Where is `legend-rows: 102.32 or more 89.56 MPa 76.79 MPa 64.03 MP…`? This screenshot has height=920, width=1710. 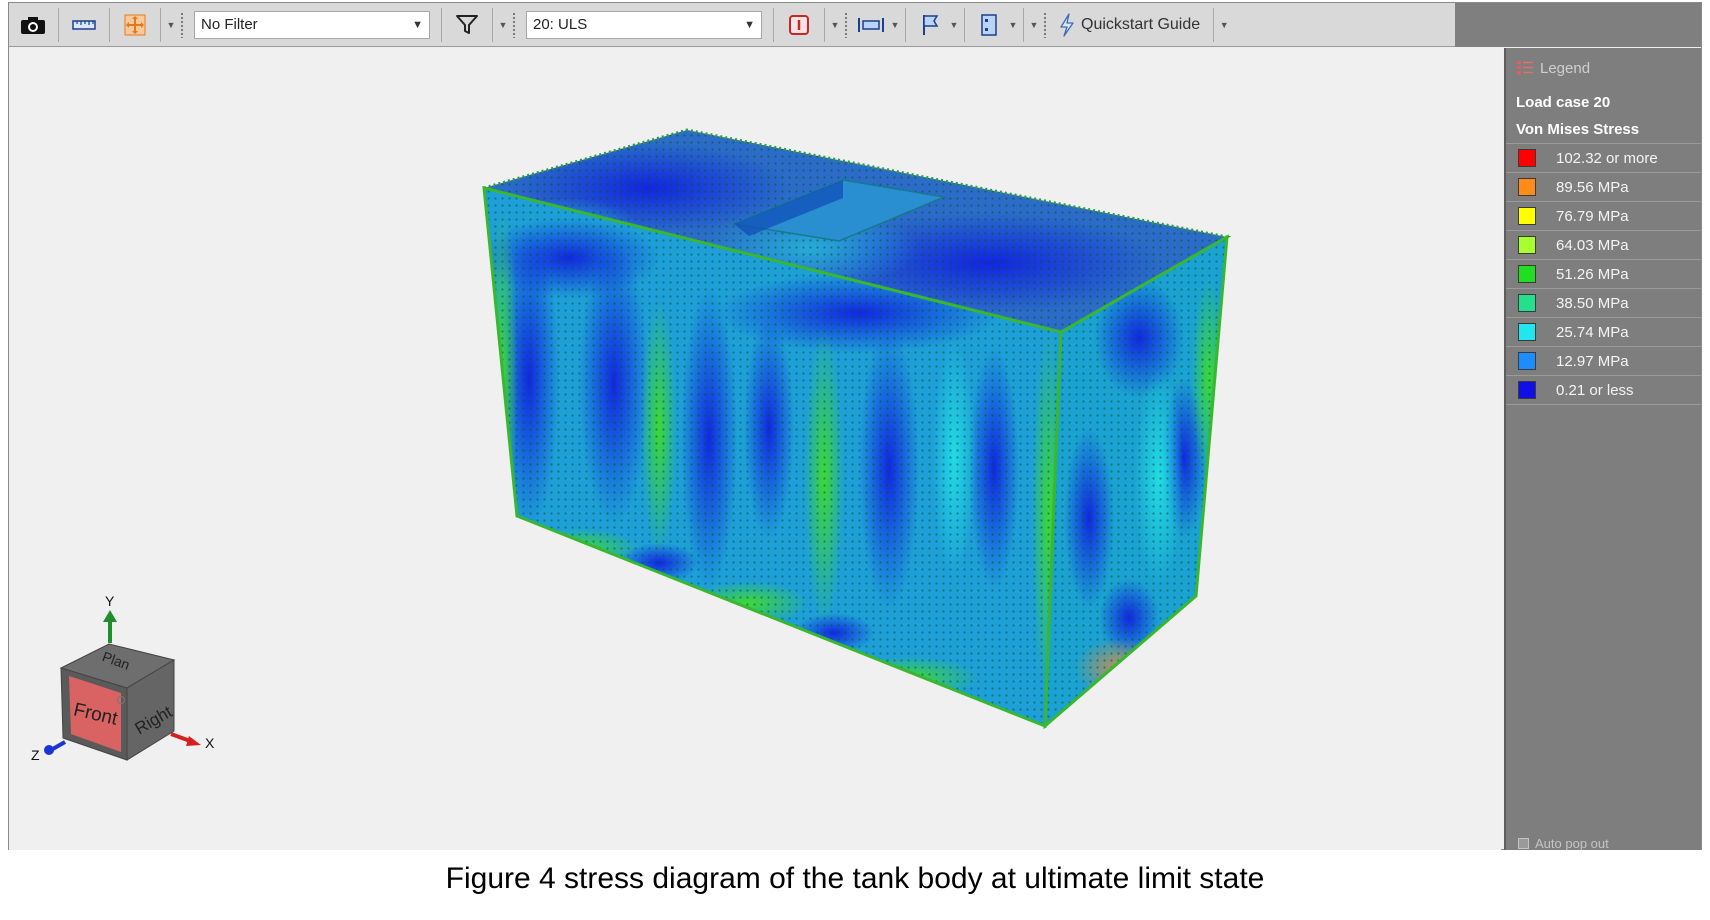 legend-rows: 102.32 or more 89.56 MPa 76.79 MPa 64.03 MP… is located at coordinates (1603, 274).